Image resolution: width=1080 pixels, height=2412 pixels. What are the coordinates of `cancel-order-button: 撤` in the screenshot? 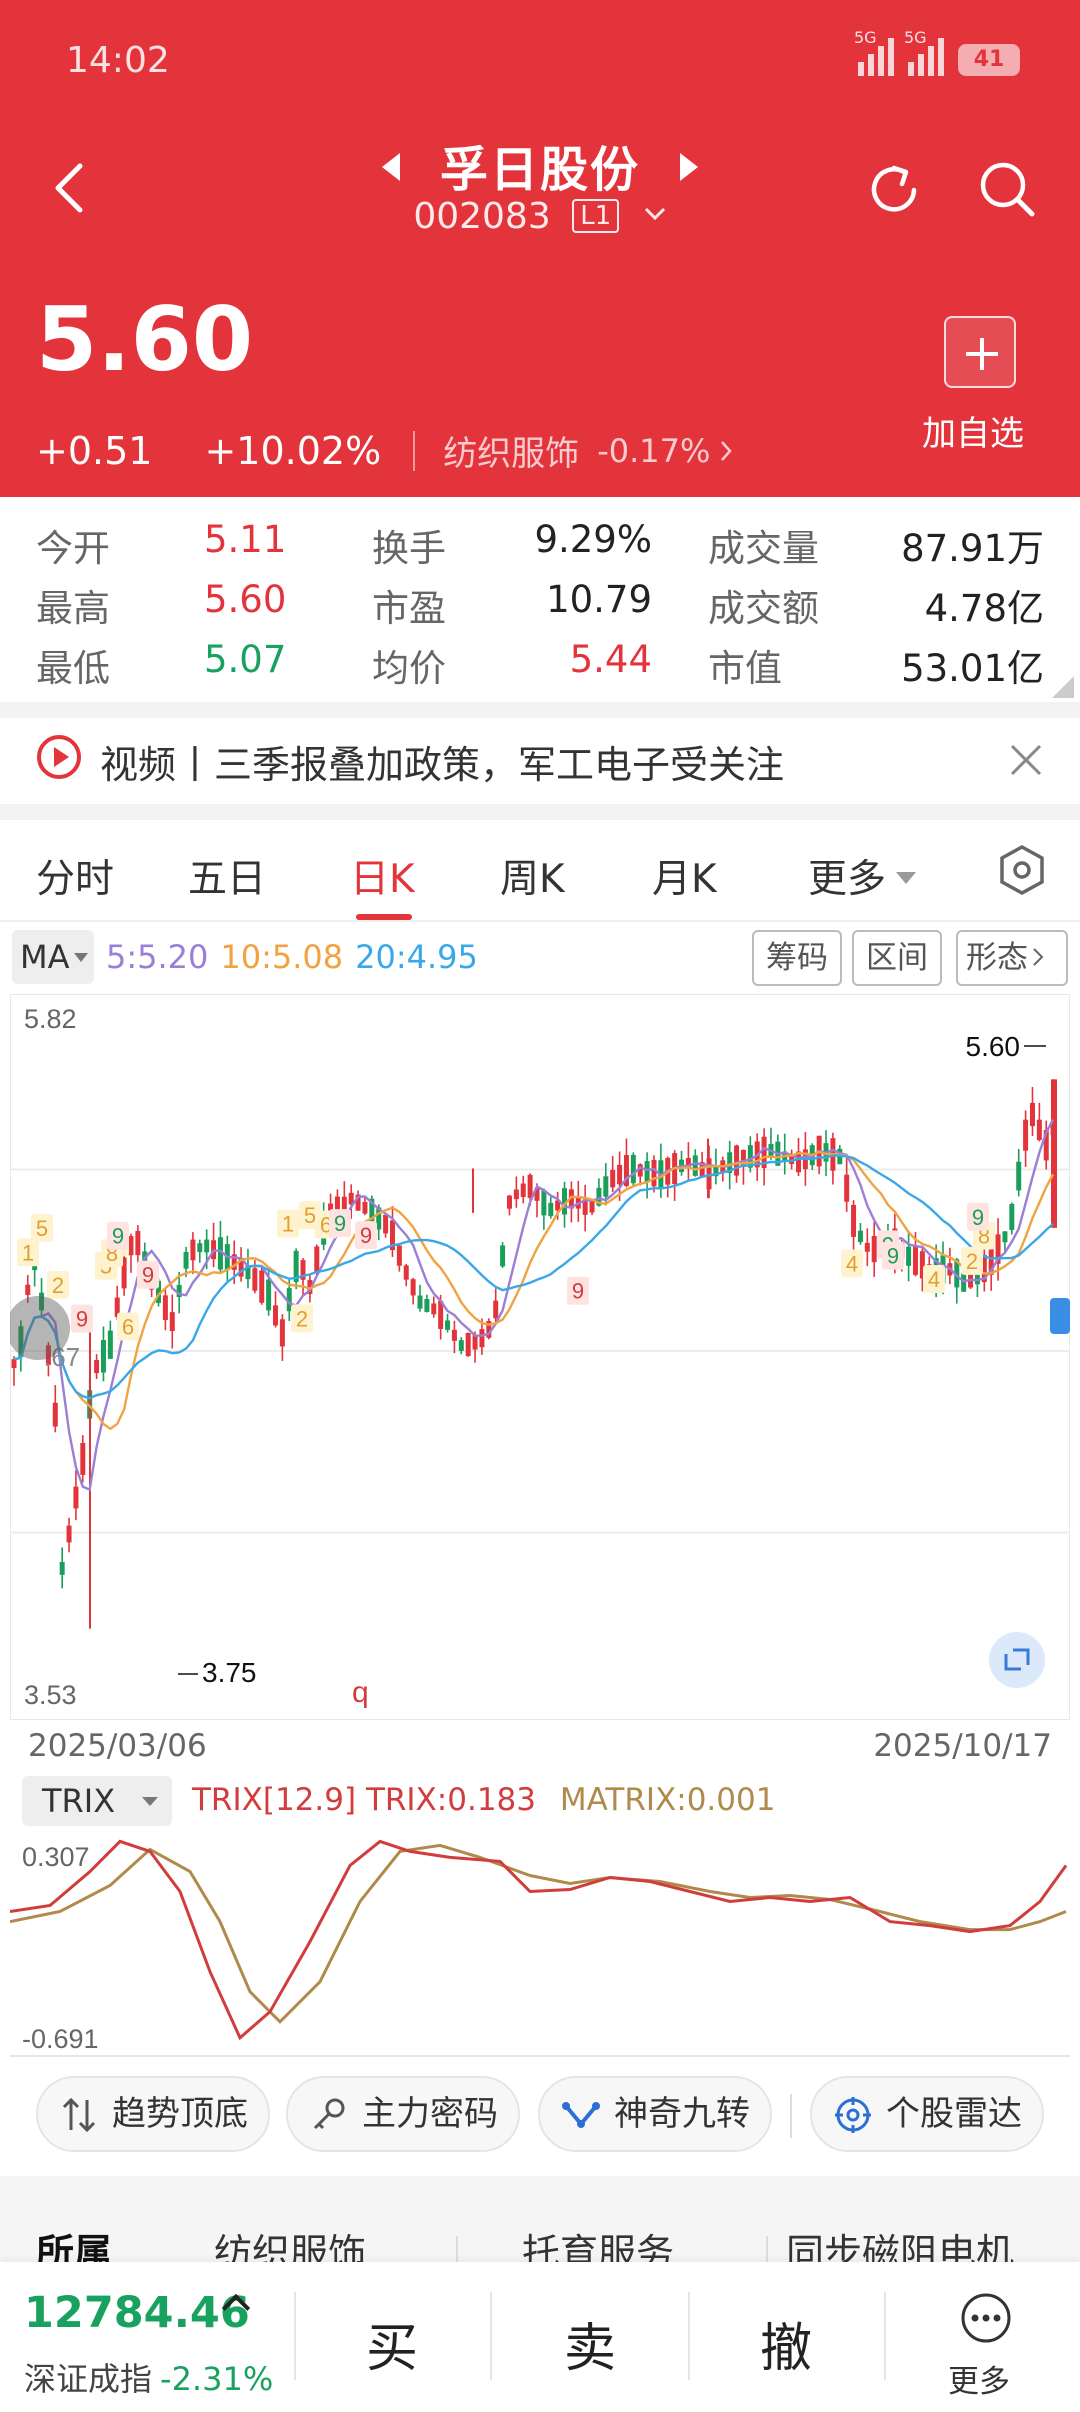 It's located at (786, 2343).